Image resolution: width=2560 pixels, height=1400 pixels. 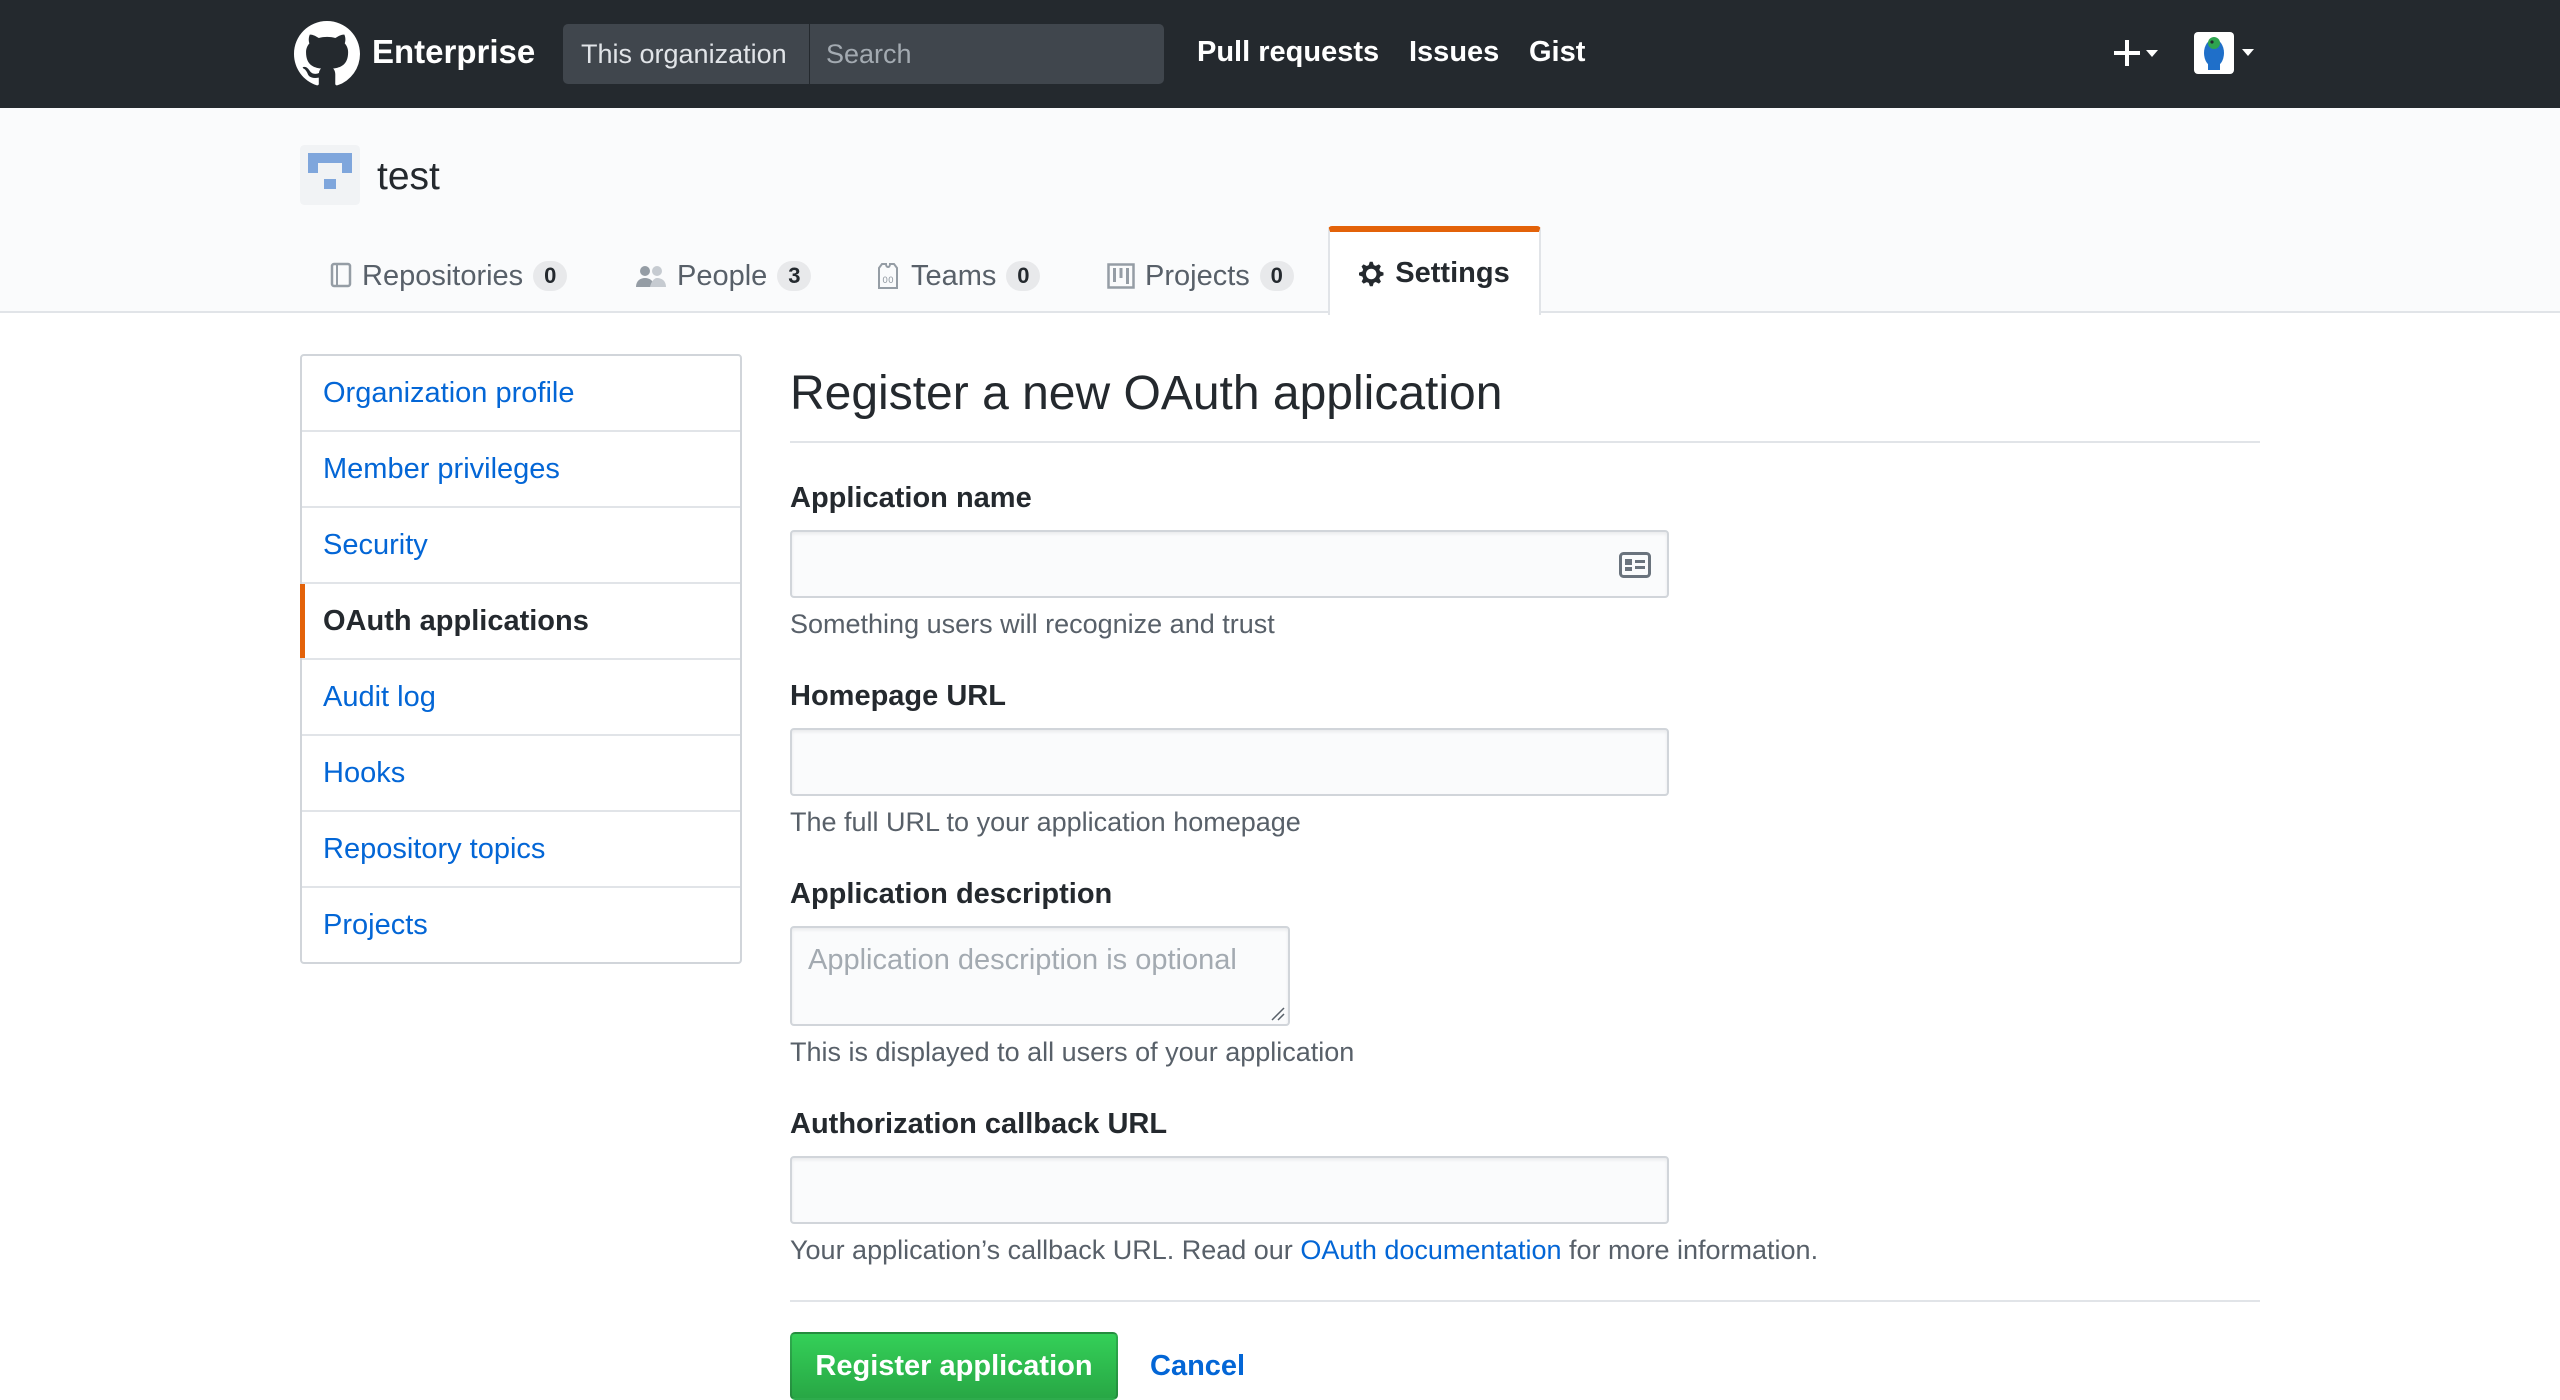 I want to click on app-name-input, so click(x=1229, y=564).